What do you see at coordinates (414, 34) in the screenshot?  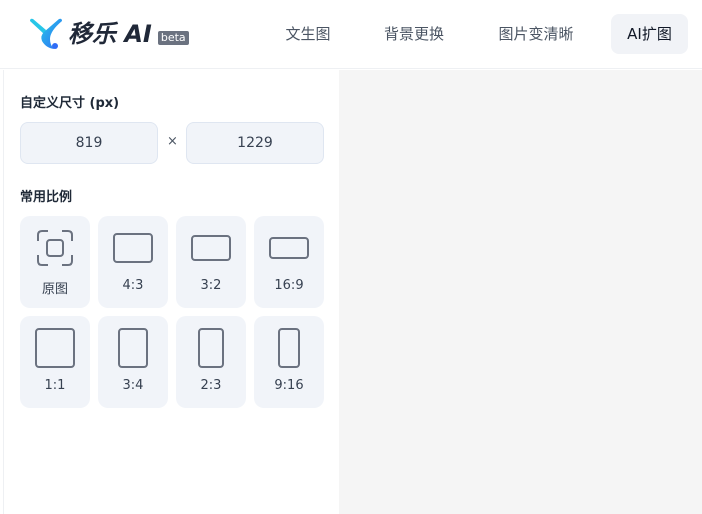 I see `nav-background-replace: 背景更换` at bounding box center [414, 34].